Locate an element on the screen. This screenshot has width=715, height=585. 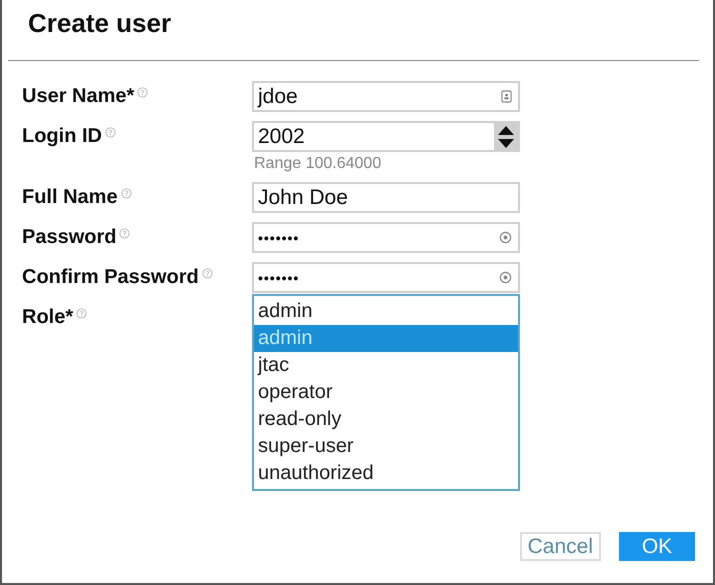
input-field: 2002 is located at coordinates (386, 136).